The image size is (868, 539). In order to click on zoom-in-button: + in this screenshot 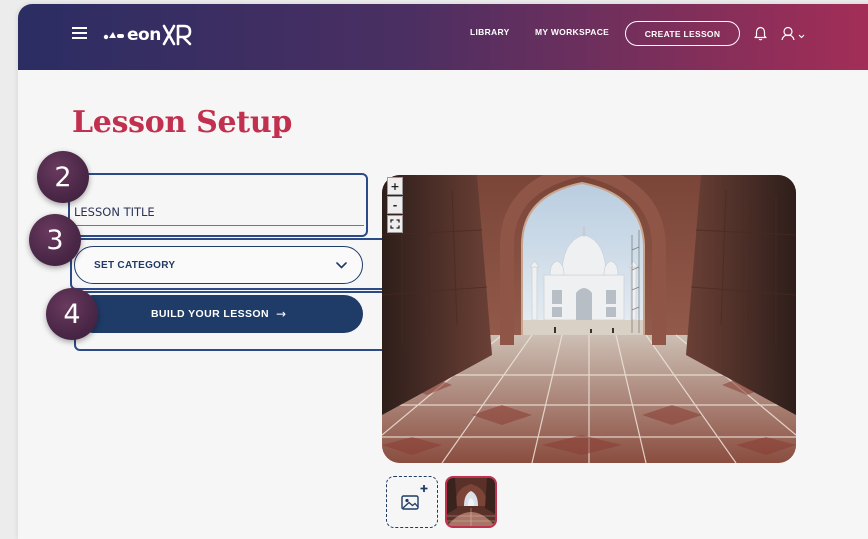, I will do `click(395, 186)`.